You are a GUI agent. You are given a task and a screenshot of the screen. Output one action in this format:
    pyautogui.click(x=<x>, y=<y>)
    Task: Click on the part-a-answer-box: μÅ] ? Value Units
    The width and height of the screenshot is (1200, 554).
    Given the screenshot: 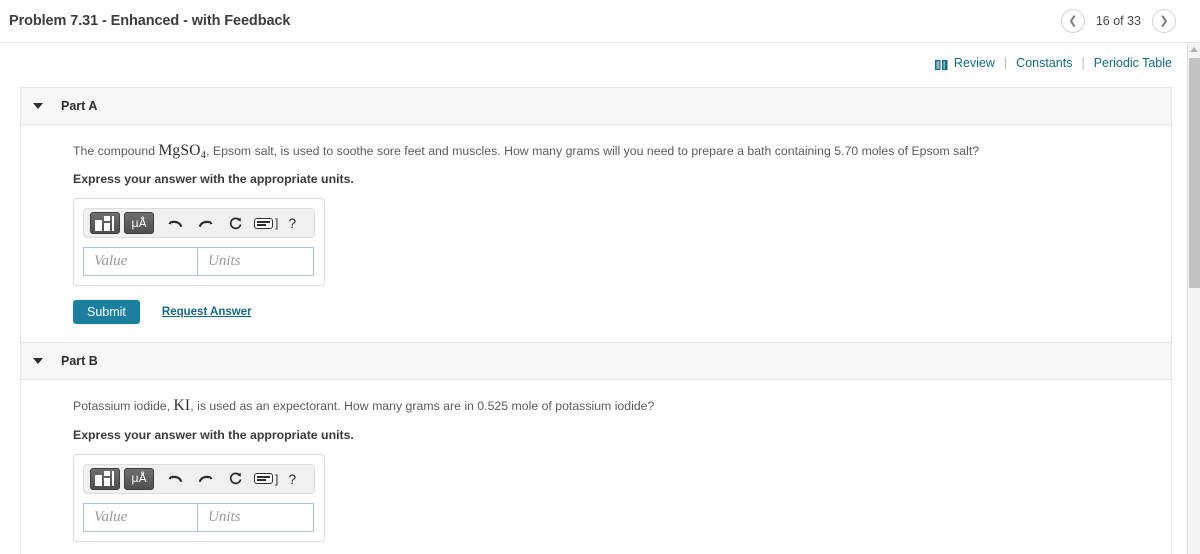 What is the action you would take?
    pyautogui.click(x=199, y=242)
    